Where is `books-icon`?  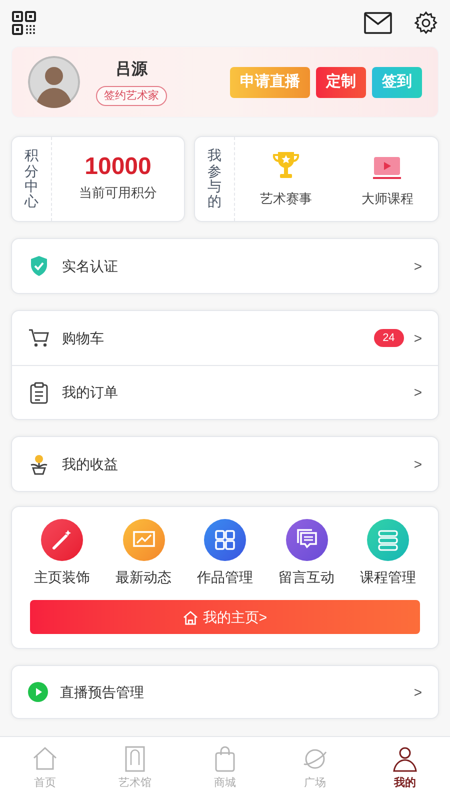 books-icon is located at coordinates (388, 540).